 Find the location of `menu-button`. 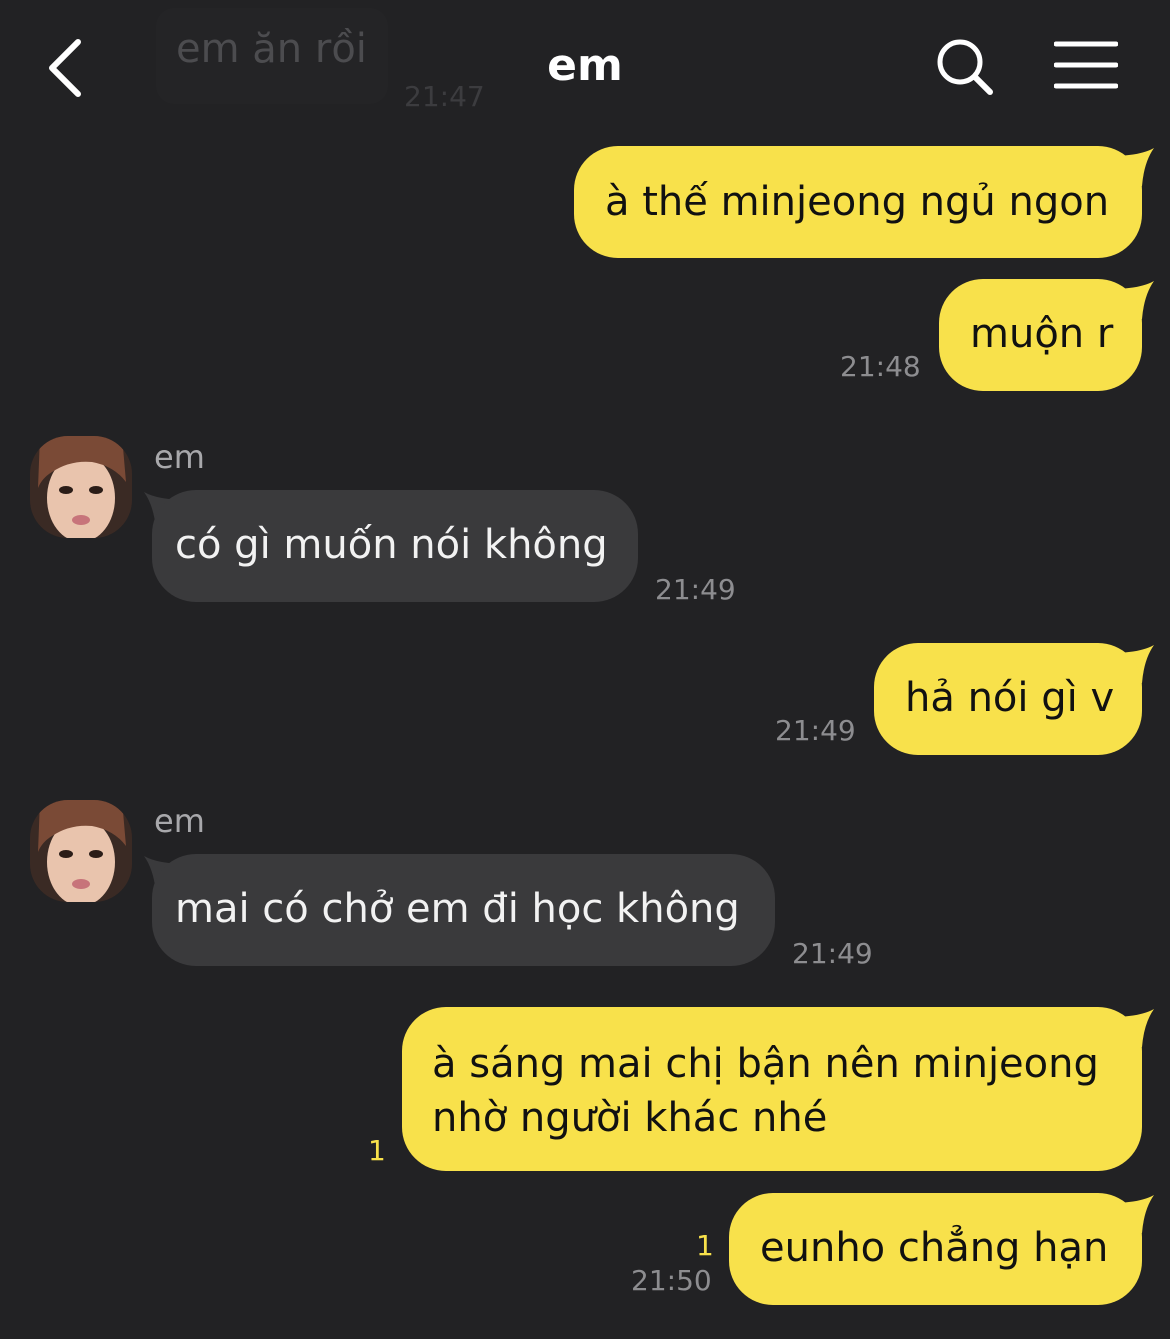

menu-button is located at coordinates (1086, 65).